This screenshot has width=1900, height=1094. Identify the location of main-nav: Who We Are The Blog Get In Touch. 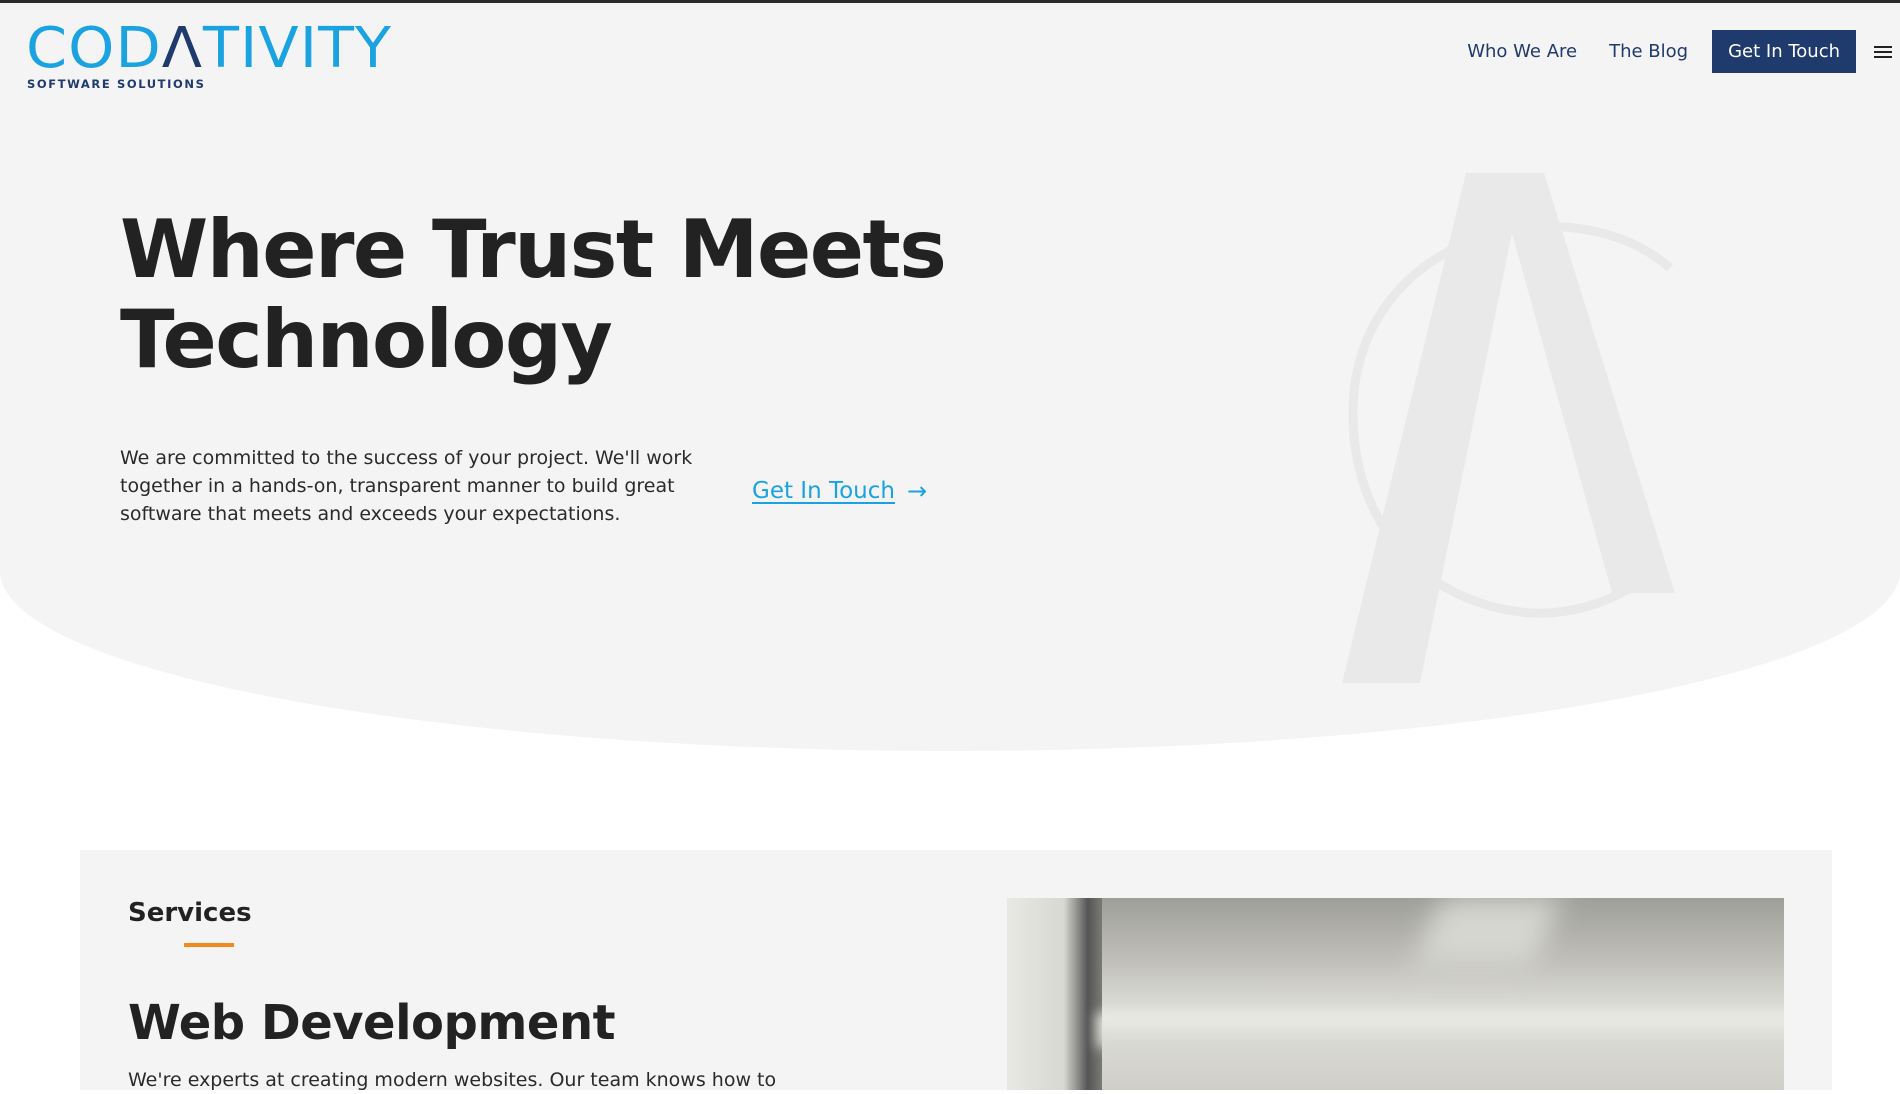
(1683, 51).